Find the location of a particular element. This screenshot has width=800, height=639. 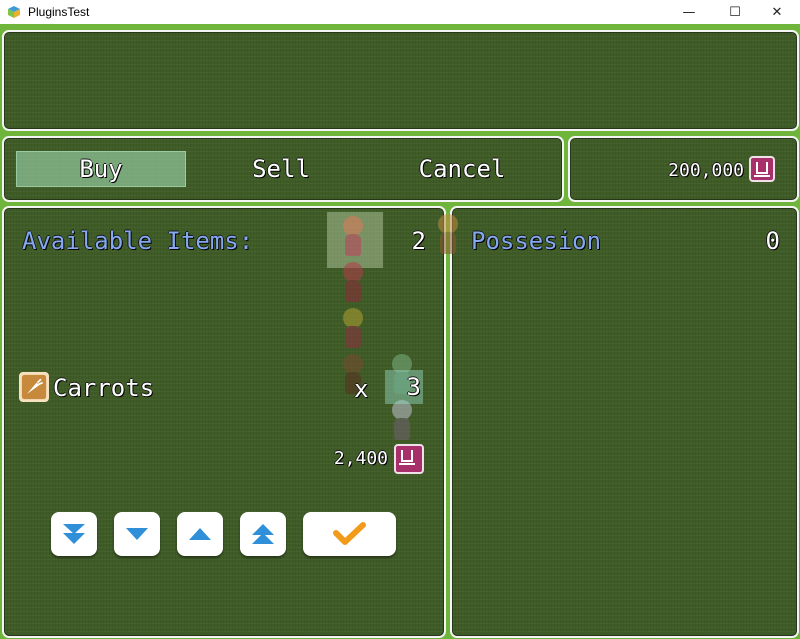

confirm-button is located at coordinates (349, 534).